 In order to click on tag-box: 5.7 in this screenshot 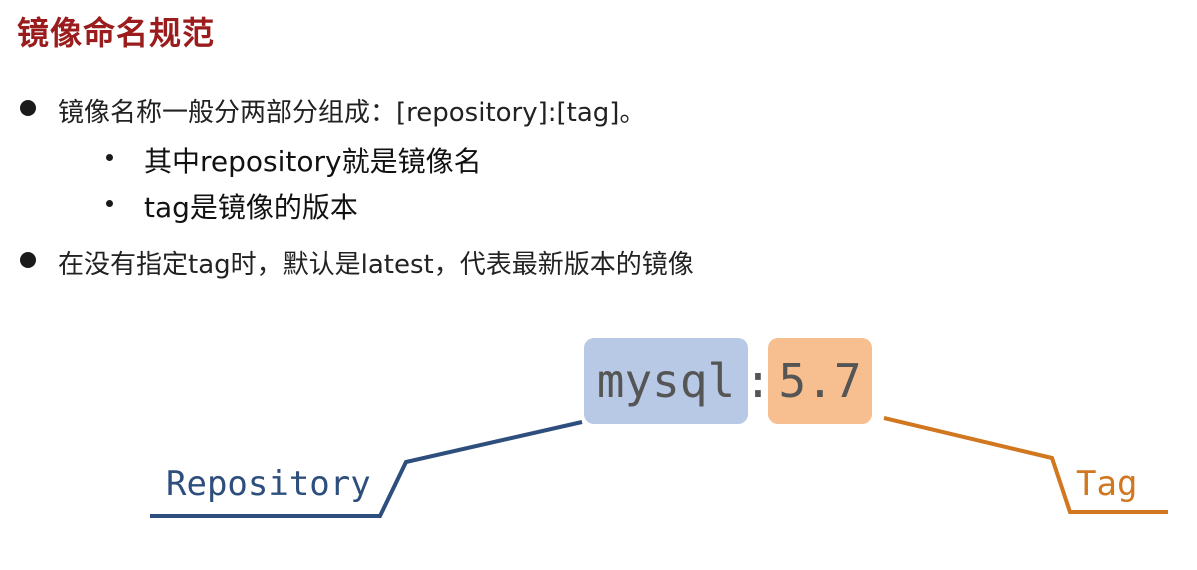, I will do `click(820, 381)`.